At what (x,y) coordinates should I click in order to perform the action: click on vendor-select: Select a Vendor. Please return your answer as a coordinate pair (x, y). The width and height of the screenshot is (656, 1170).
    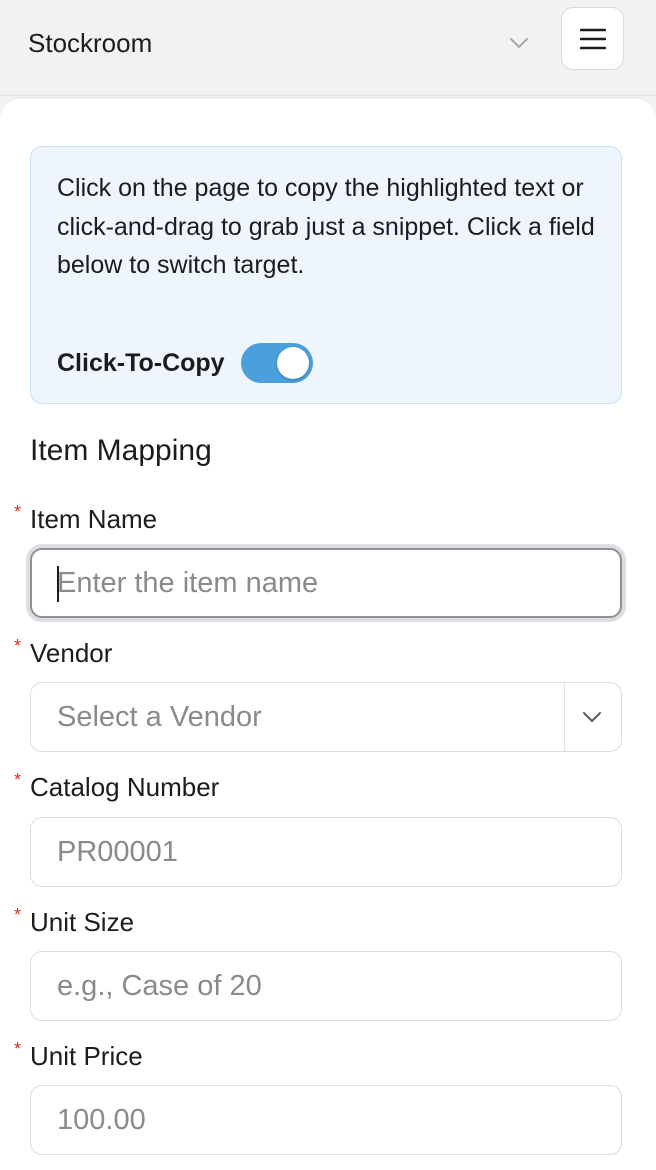
    Looking at the image, I should click on (326, 717).